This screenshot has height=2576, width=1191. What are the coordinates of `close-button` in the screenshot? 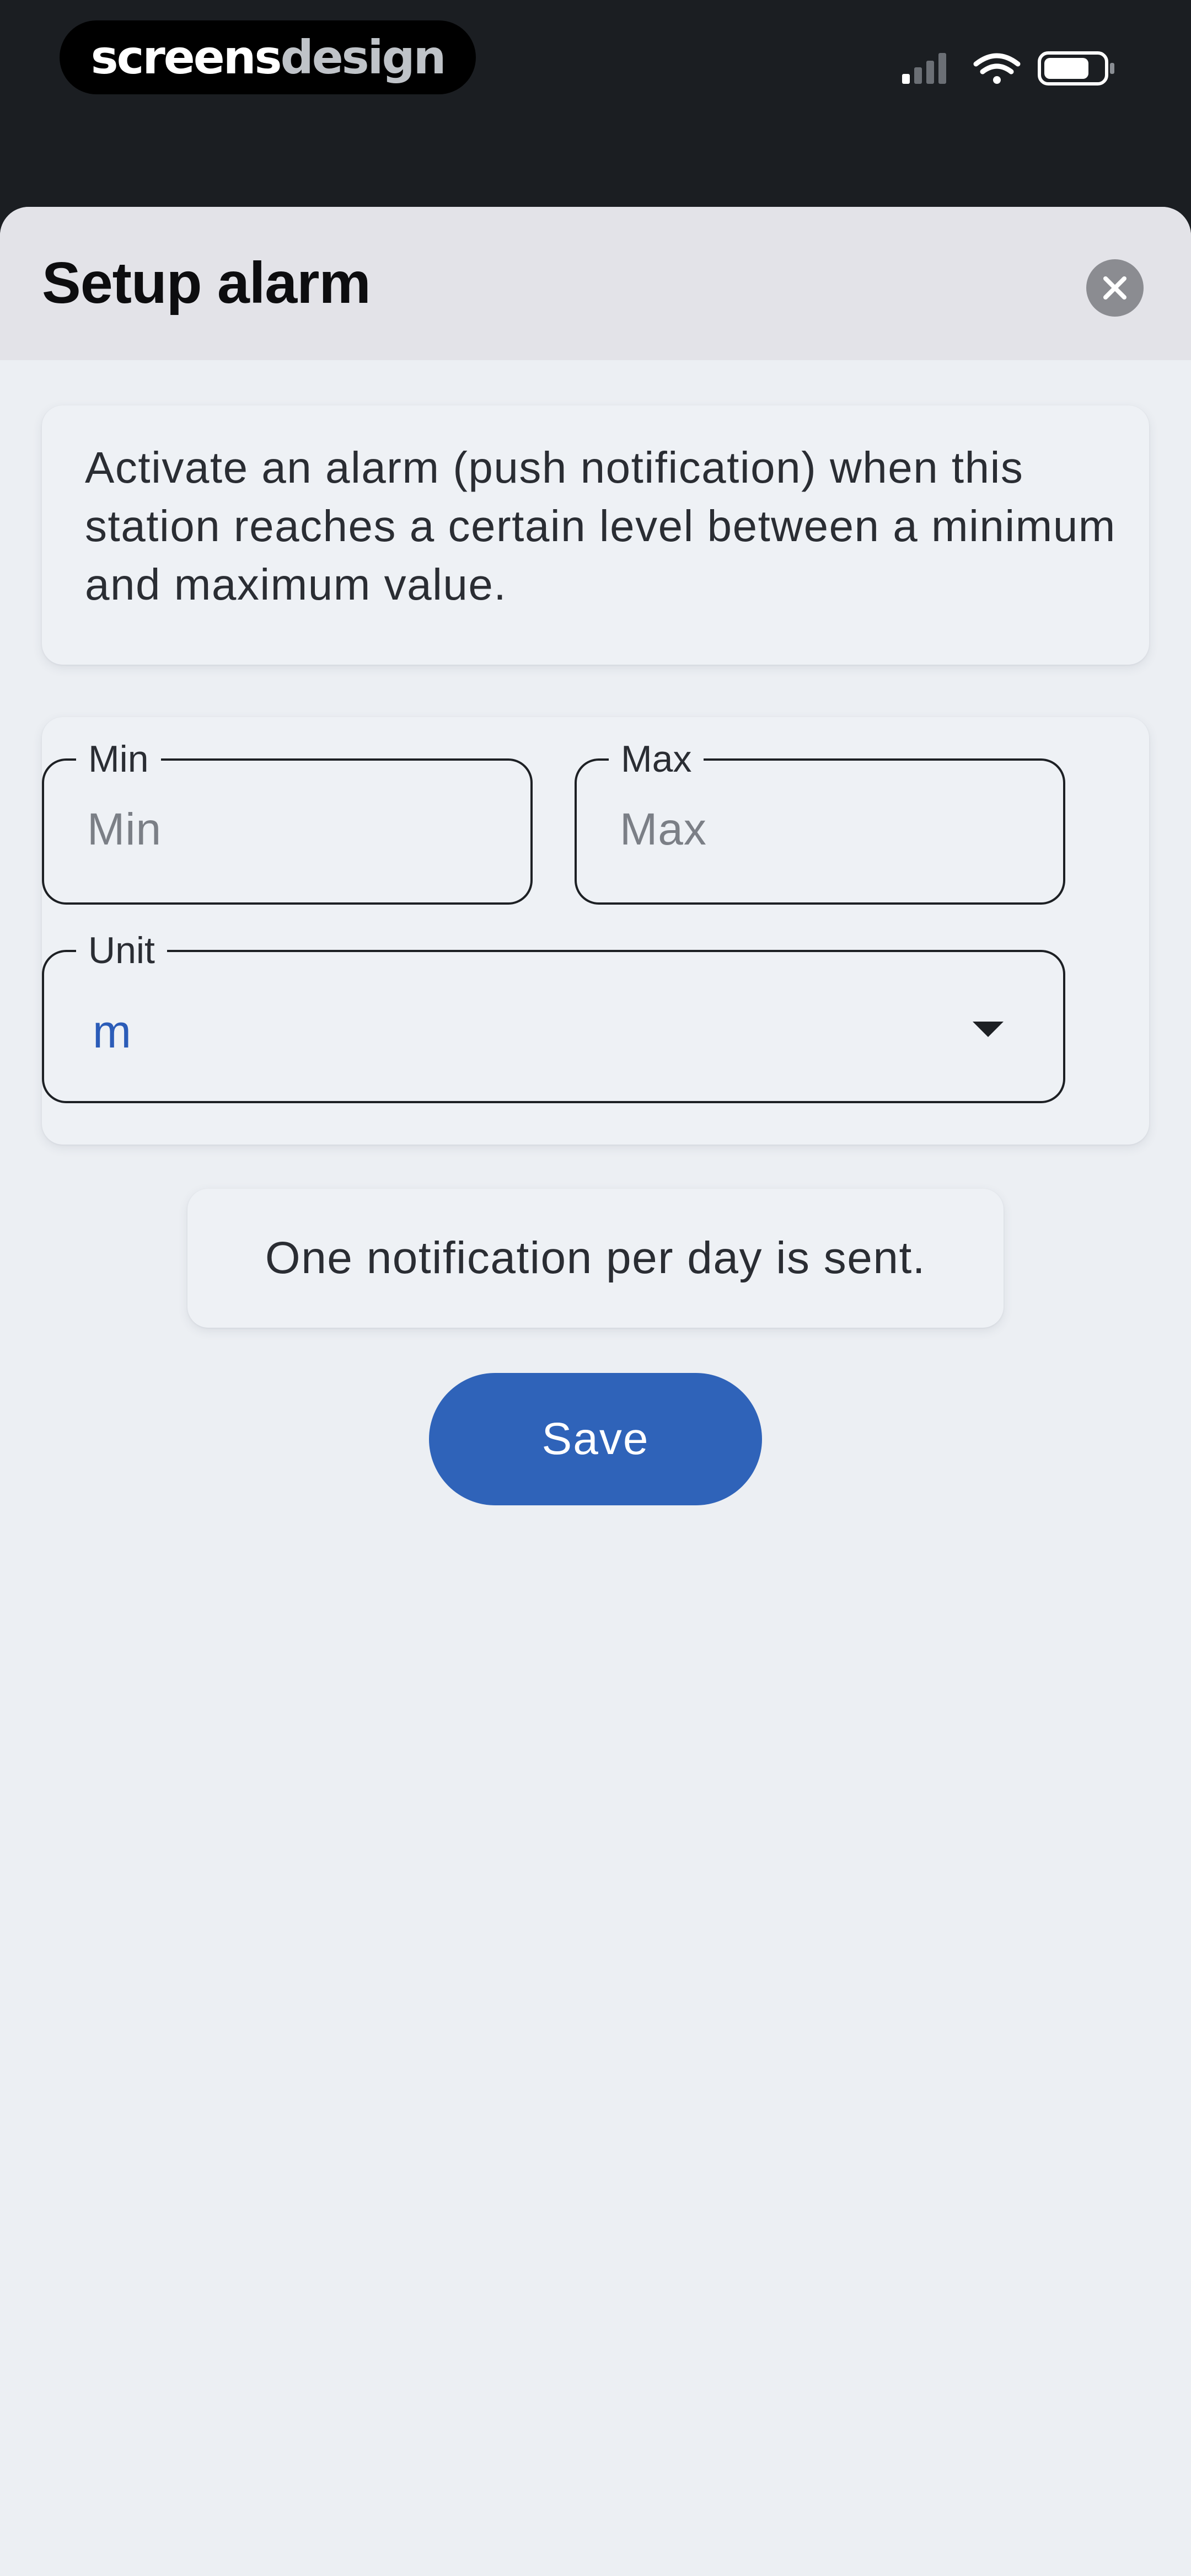 It's located at (1115, 288).